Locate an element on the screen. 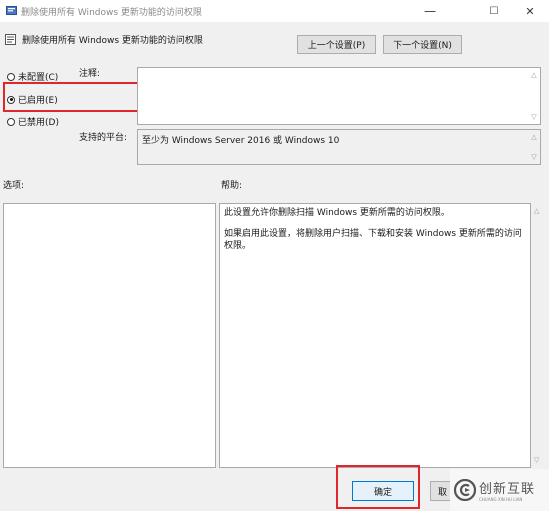  title-bar: 删除使用所有 Windows 更新功能的访问权限 — ☐ ✕ is located at coordinates (274, 11).